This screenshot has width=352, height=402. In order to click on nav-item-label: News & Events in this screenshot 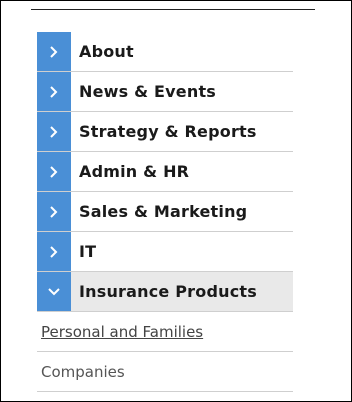, I will do `click(148, 91)`.